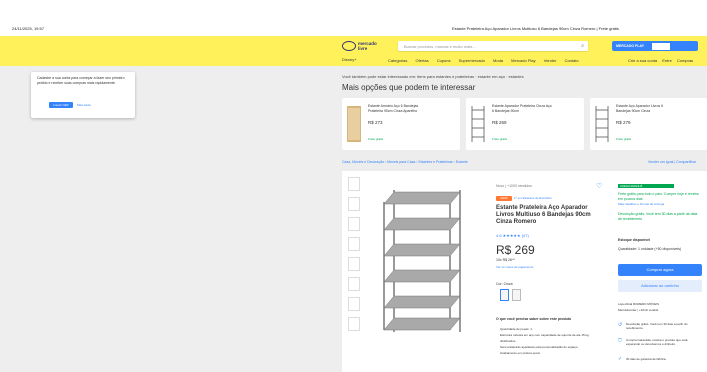 The width and height of the screenshot is (707, 372). Describe the element at coordinates (28, 28) in the screenshot. I see `print-timestamp: 24/11/2025, 19:57` at that location.